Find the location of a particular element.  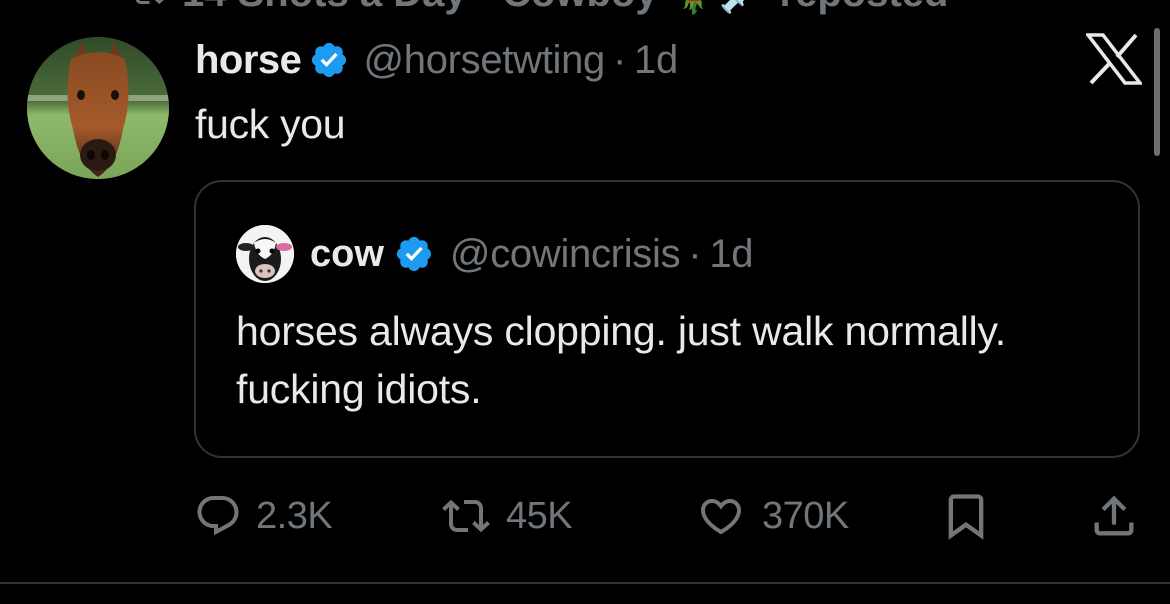

heart-icon is located at coordinates (721, 517).